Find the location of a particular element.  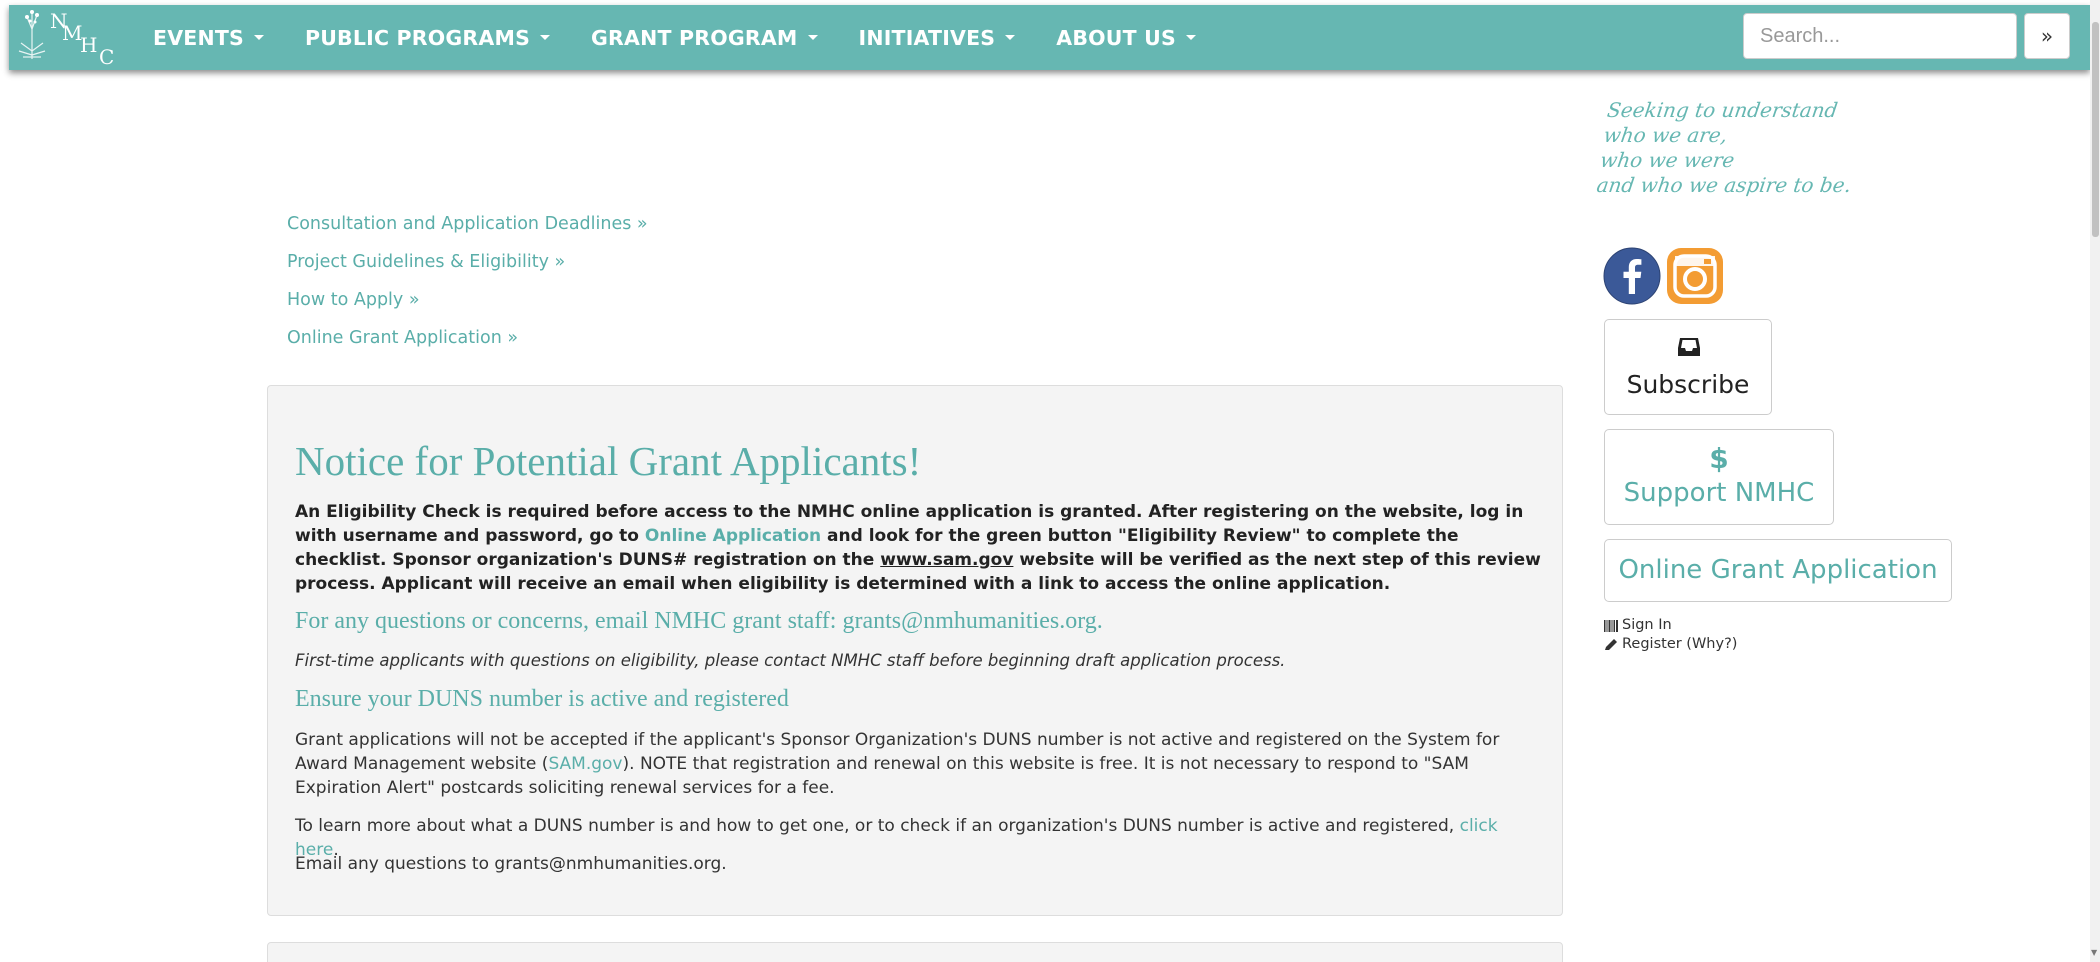

support-label: Support NMHC is located at coordinates (1719, 493).